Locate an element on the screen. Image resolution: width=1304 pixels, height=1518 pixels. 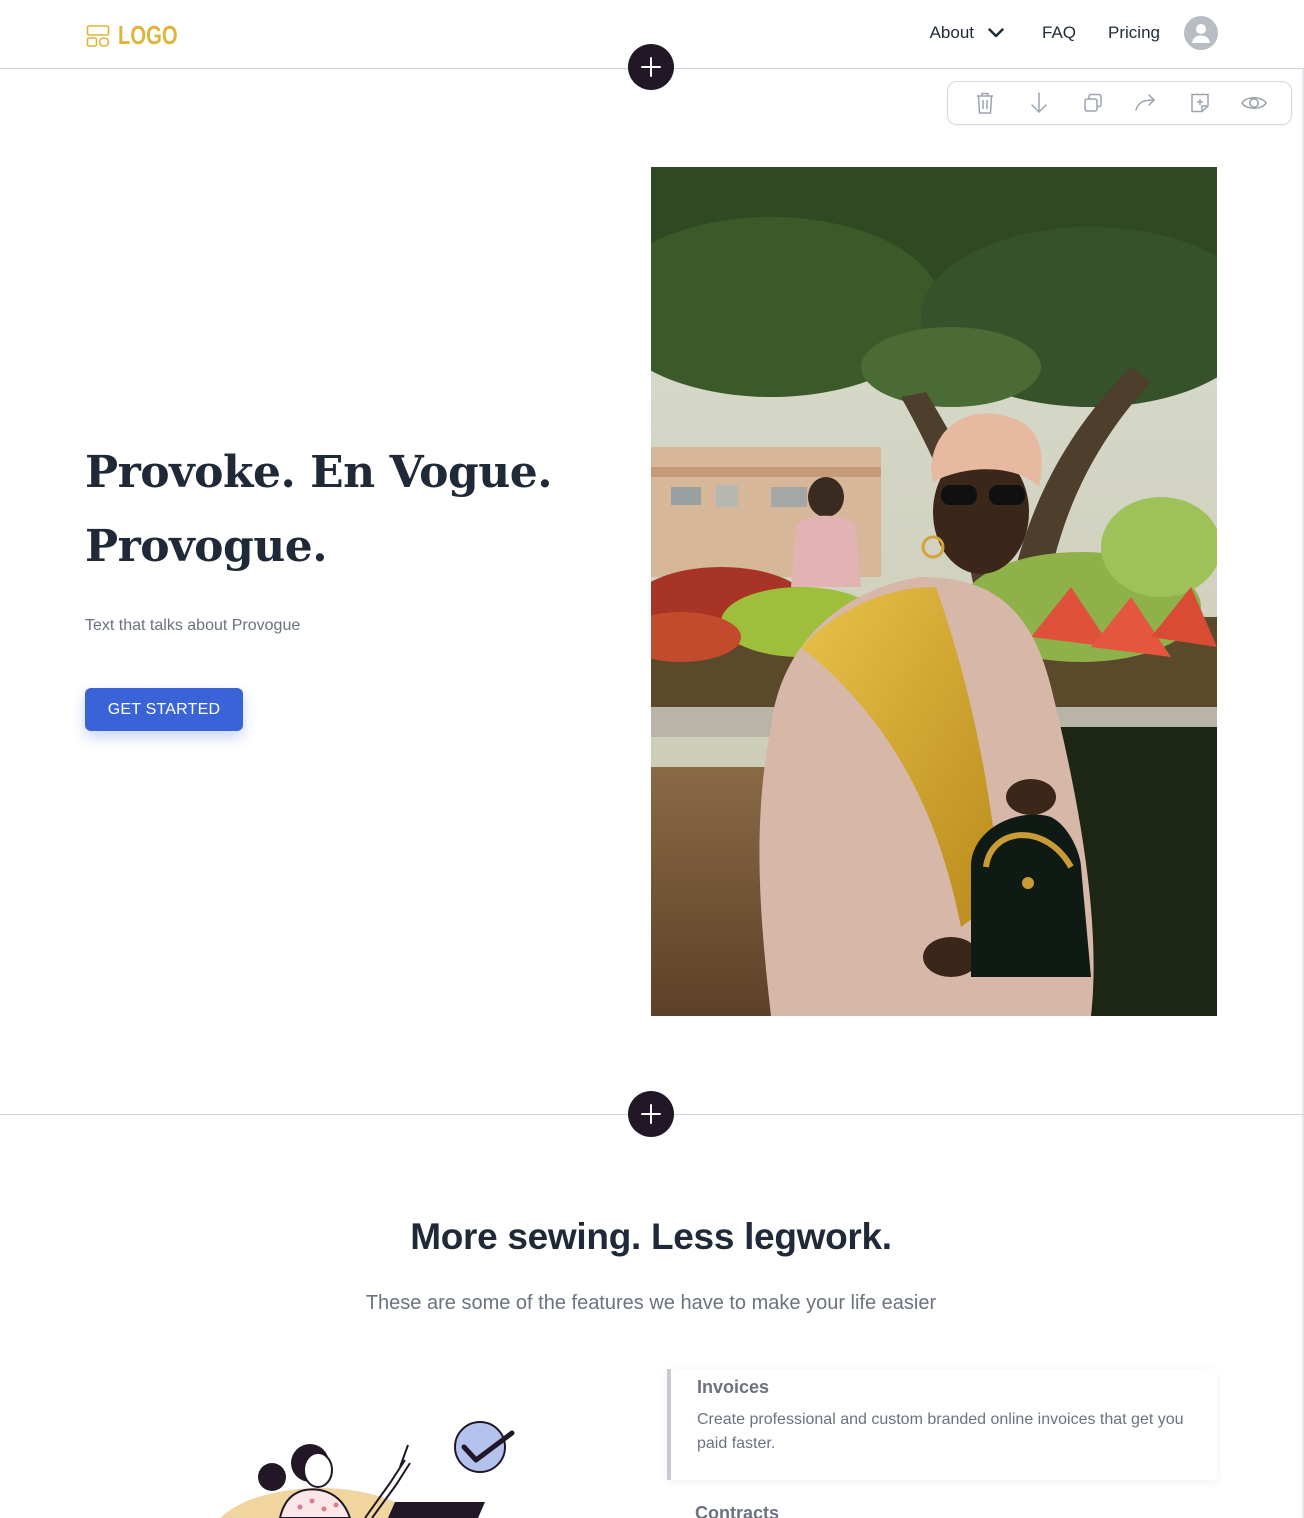
user-avatar is located at coordinates (1201, 33).